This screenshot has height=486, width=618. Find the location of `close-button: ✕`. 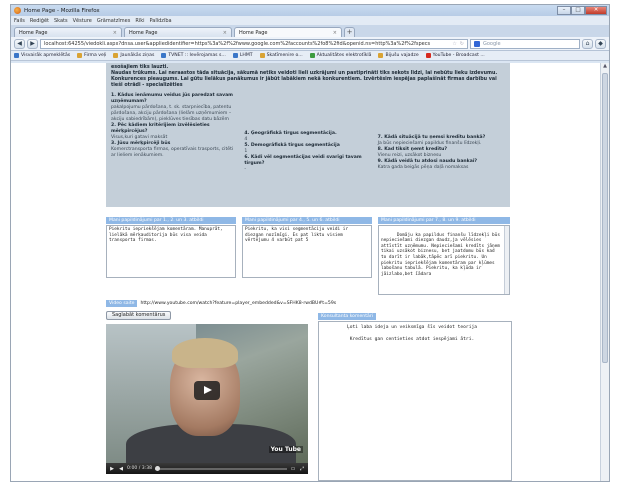

close-button: ✕ is located at coordinates (596, 10).